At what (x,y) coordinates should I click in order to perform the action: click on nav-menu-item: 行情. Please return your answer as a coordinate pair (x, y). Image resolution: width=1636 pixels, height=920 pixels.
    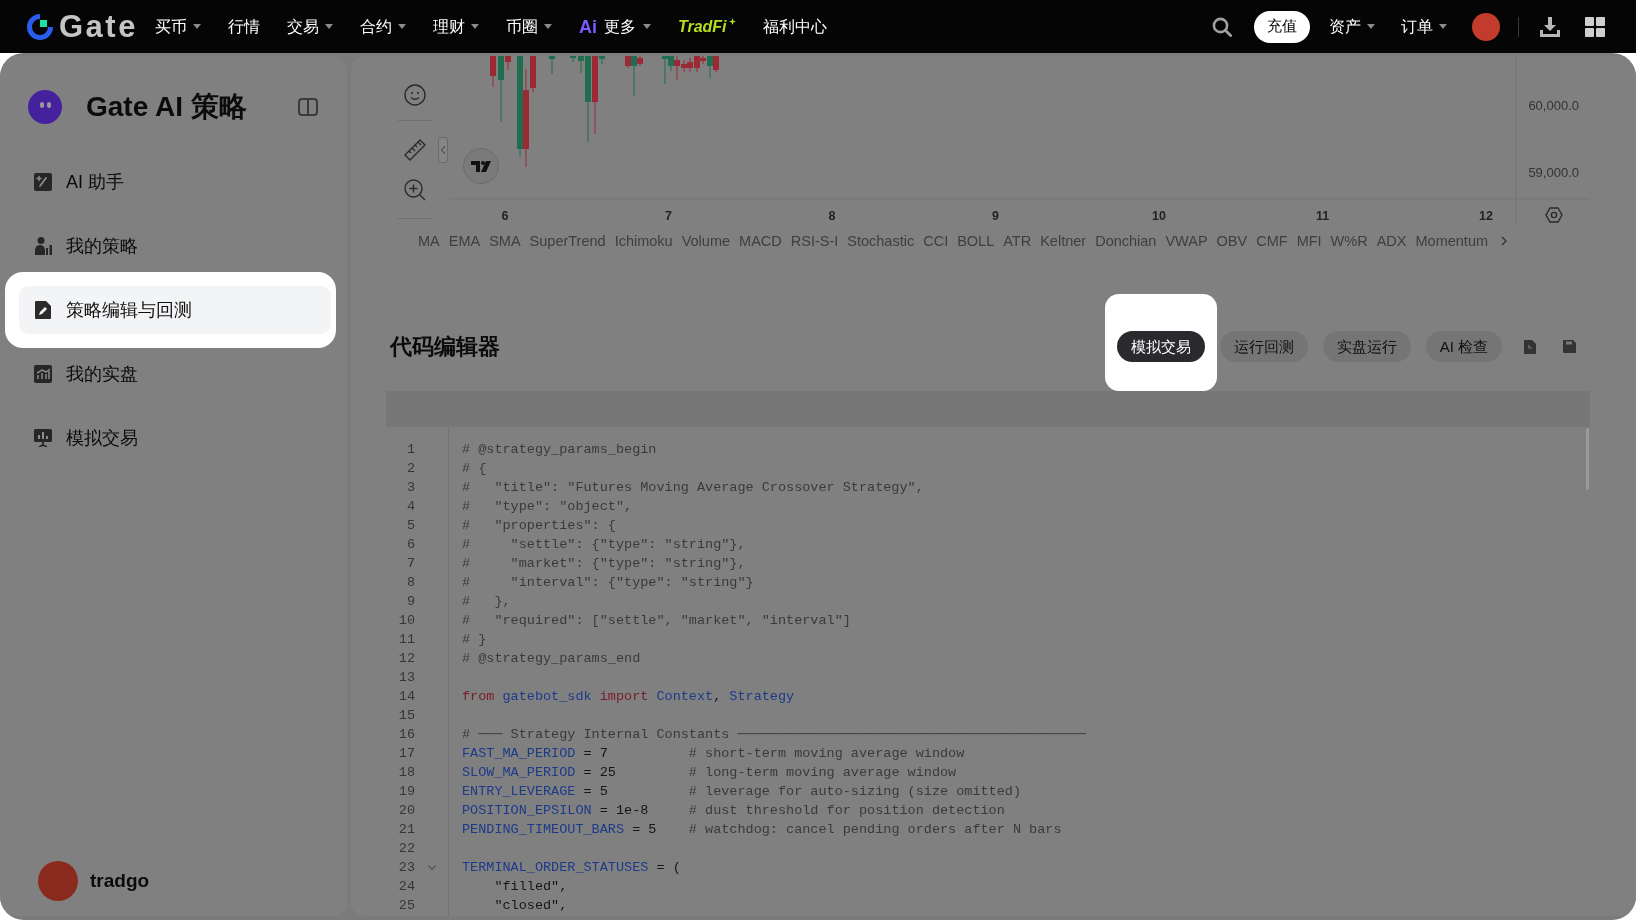
    Looking at the image, I should click on (243, 26).